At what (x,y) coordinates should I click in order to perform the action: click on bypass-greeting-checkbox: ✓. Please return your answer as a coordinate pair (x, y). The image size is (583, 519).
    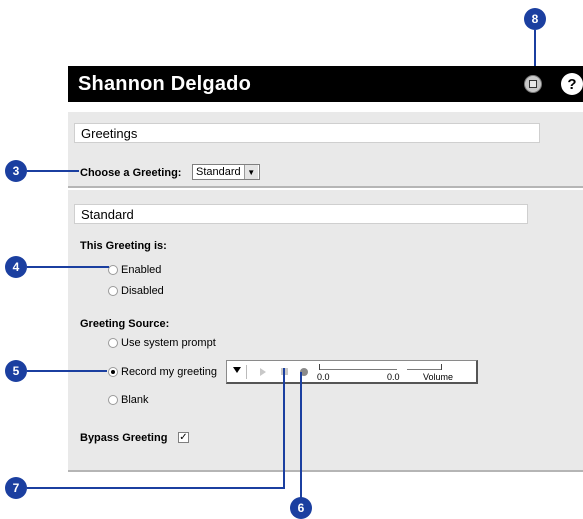
    Looking at the image, I should click on (183, 437).